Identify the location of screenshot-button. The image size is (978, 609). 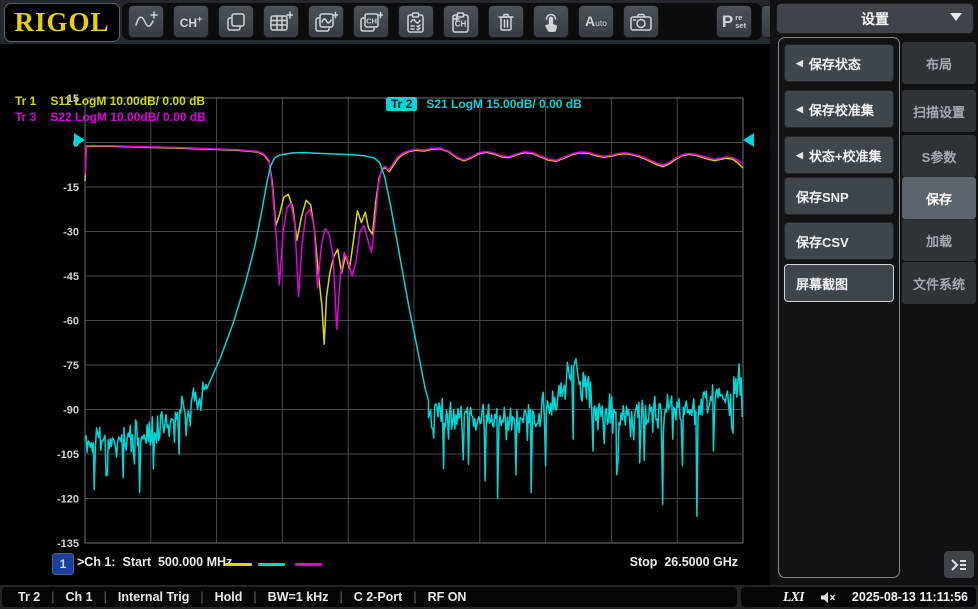
(641, 21).